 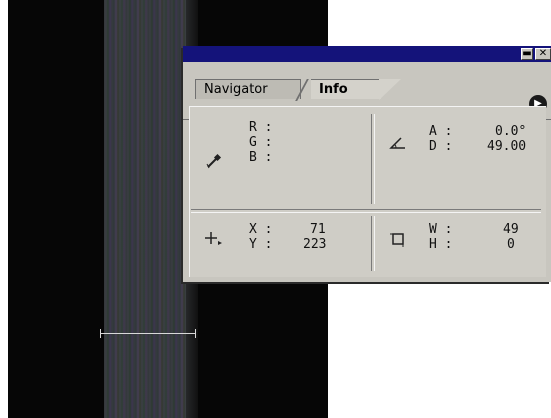 I want to click on palette-title-bar: ▬ ✕, so click(x=367, y=54).